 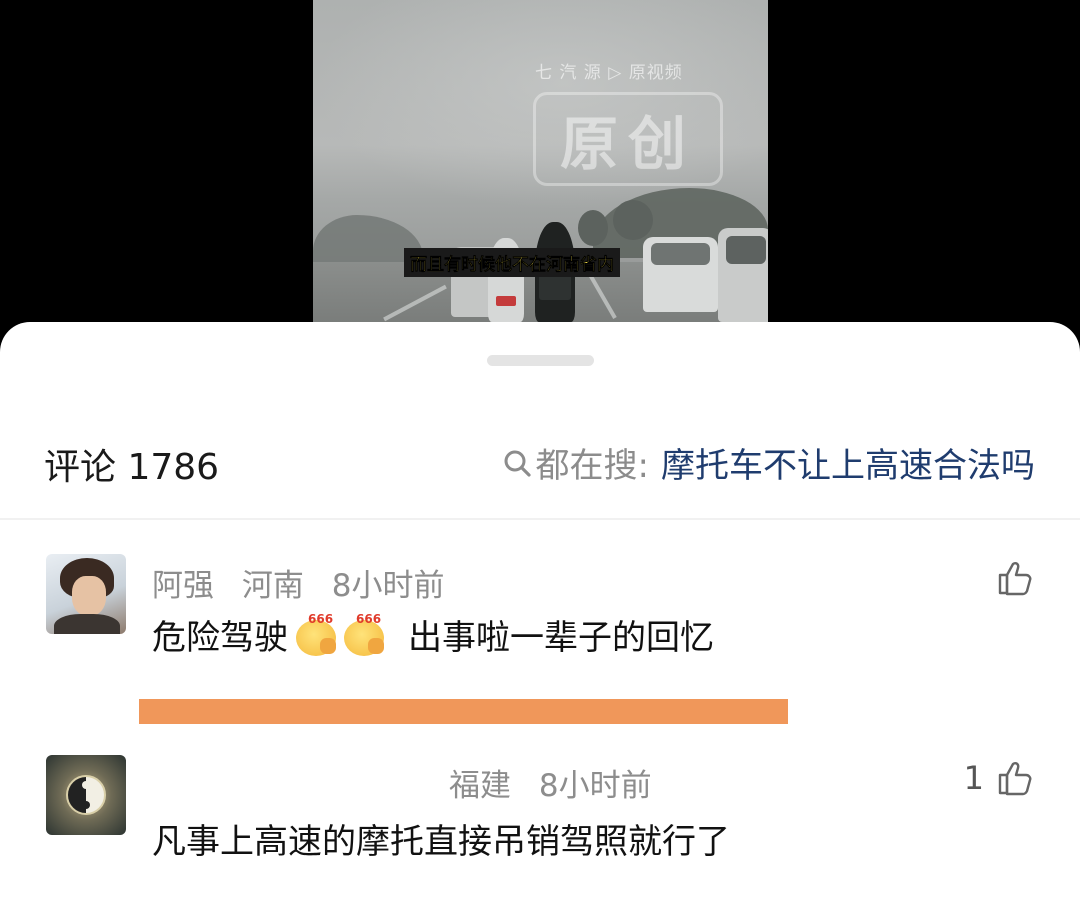 I want to click on video-watermark-logos: 七 汽 源 ▷ 原视频, so click(x=609, y=73).